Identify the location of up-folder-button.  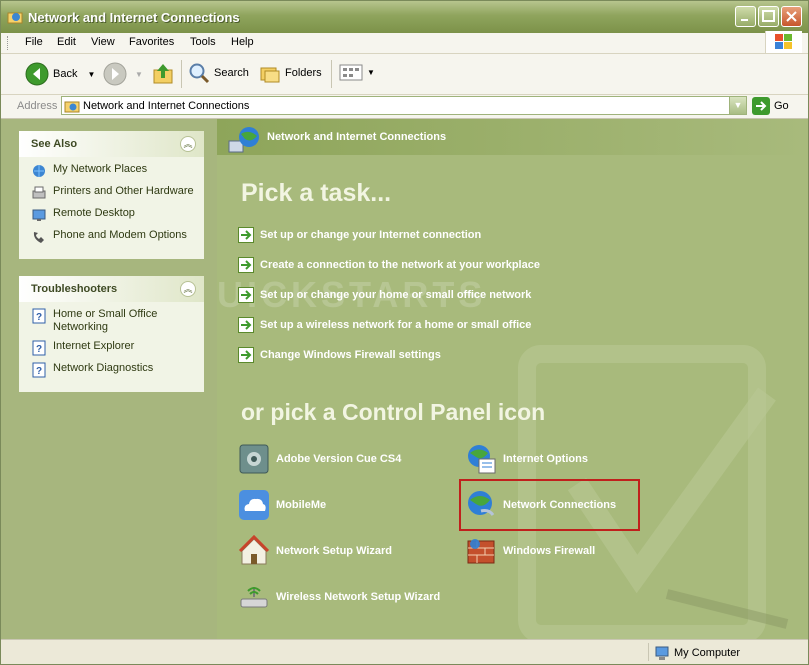
(163, 74).